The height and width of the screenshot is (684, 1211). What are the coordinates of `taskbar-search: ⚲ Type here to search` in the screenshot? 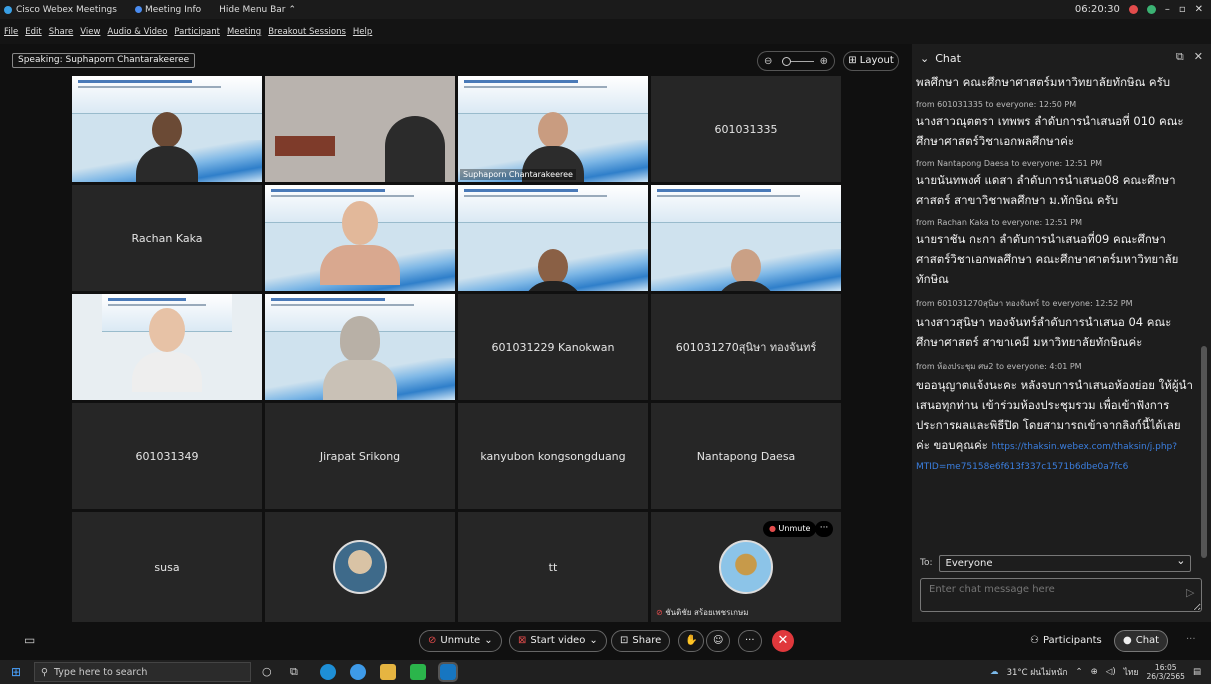 It's located at (142, 672).